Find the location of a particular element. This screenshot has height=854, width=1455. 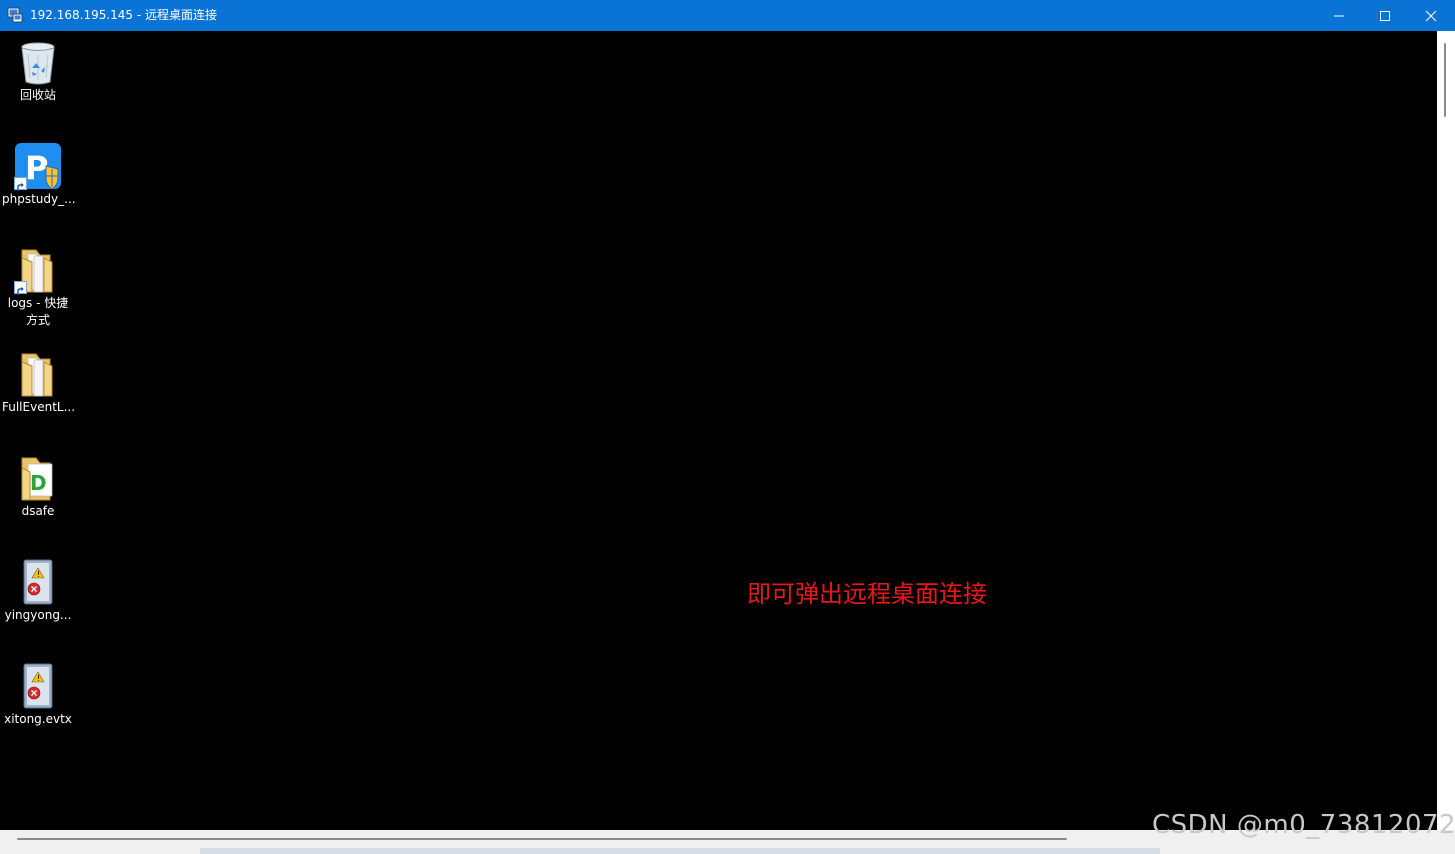

dsafe-folder-icon: D is located at coordinates (38, 478).